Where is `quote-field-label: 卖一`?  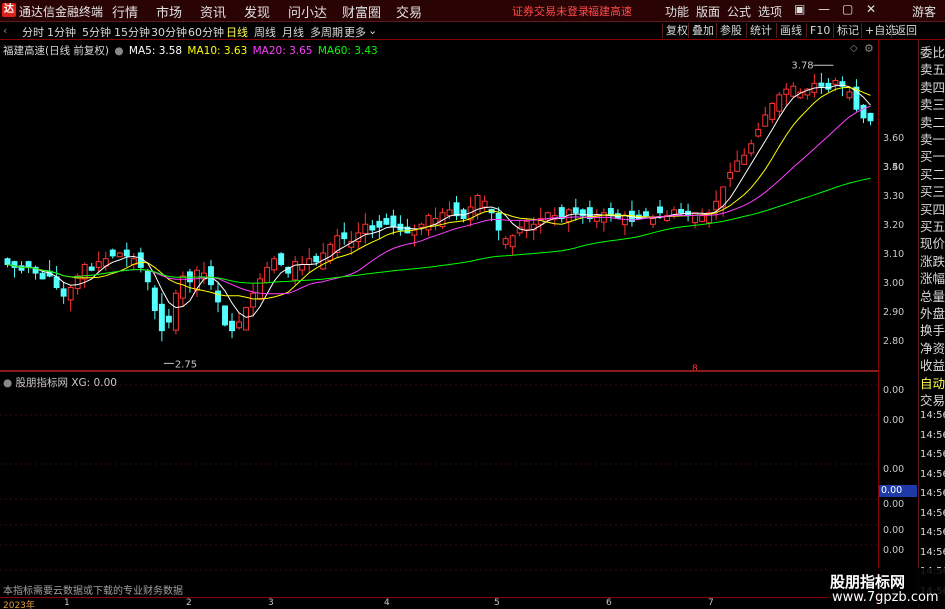
quote-field-label: 卖一 is located at coordinates (932, 139).